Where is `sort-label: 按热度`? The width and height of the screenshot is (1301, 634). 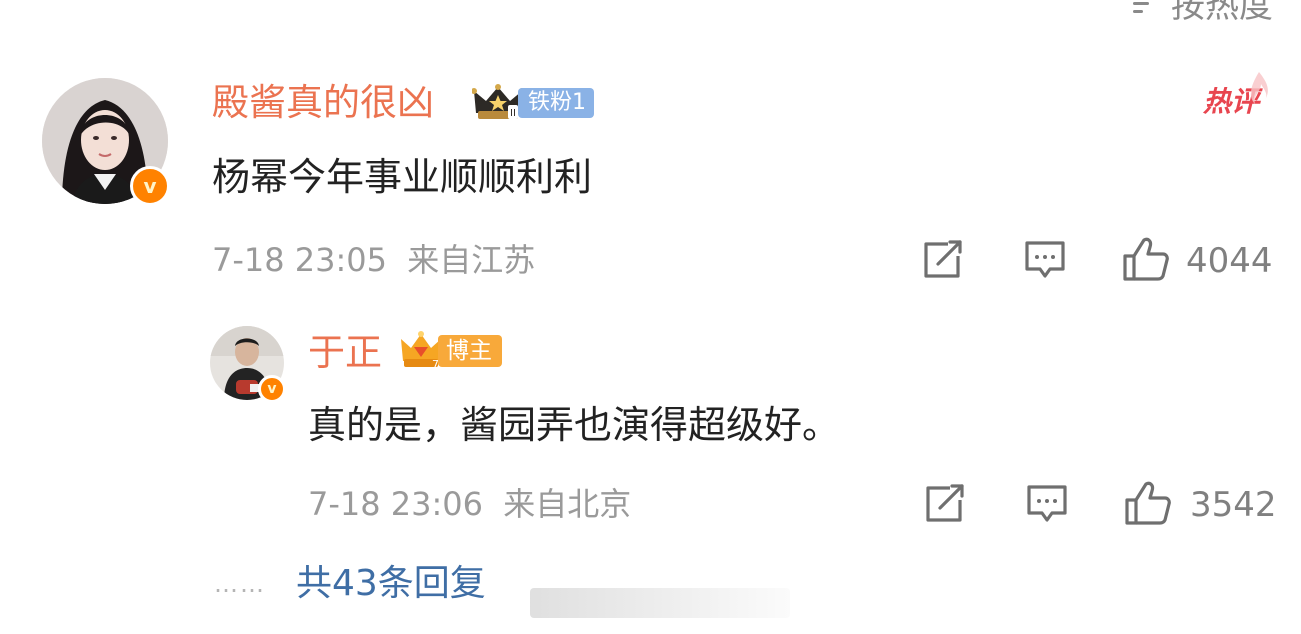
sort-label: 按热度 is located at coordinates (1222, 13).